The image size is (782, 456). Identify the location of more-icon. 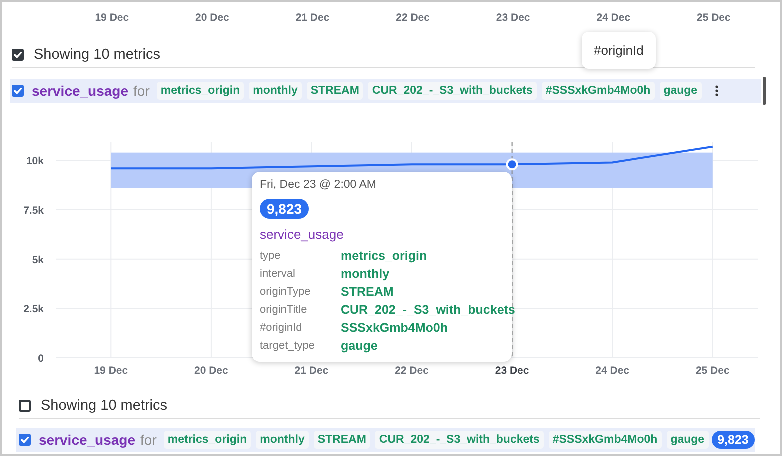
(716, 91).